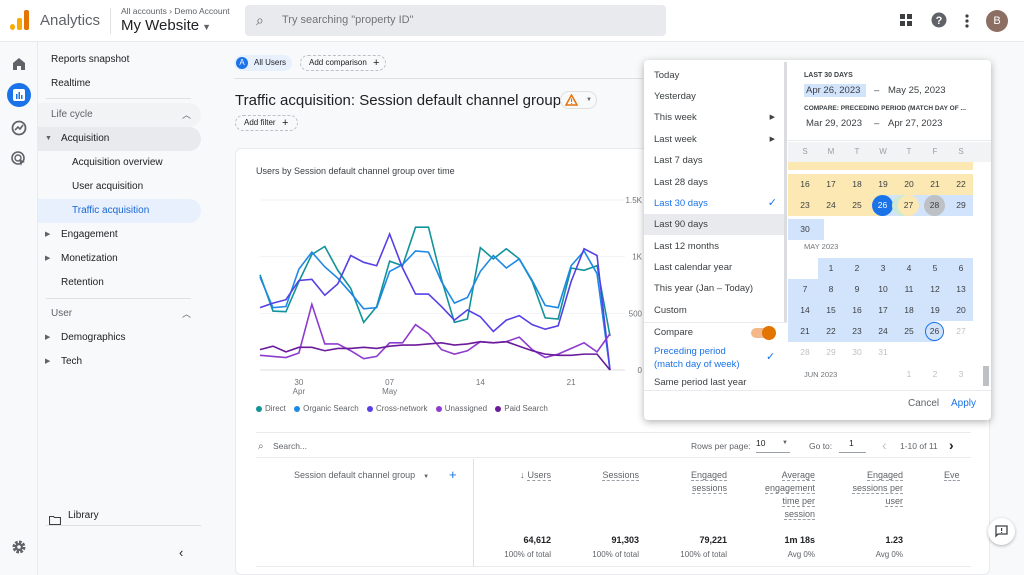 This screenshot has height=575, width=1024. I want to click on nav-demographics: ▶ Demographics, so click(119, 338).